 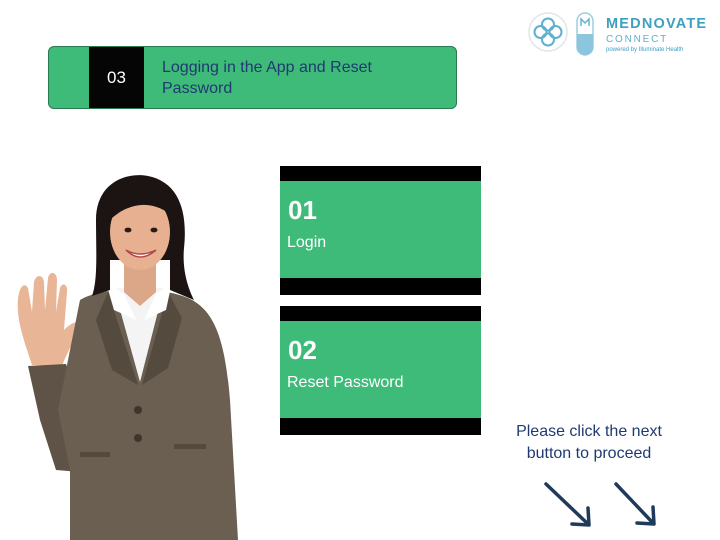 What do you see at coordinates (302, 350) in the screenshot?
I see `menu-card-number: 02` at bounding box center [302, 350].